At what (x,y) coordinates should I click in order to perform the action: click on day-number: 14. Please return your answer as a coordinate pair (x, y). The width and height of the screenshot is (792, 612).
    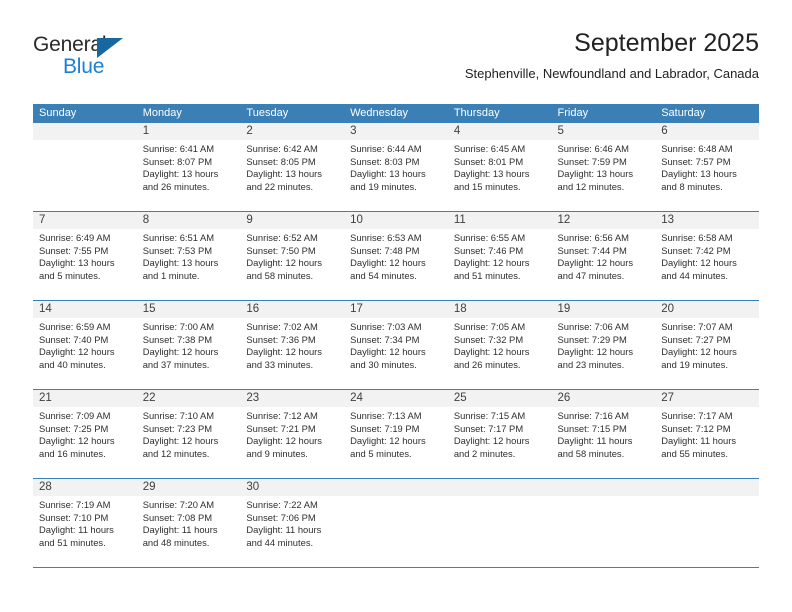
    Looking at the image, I should click on (85, 309).